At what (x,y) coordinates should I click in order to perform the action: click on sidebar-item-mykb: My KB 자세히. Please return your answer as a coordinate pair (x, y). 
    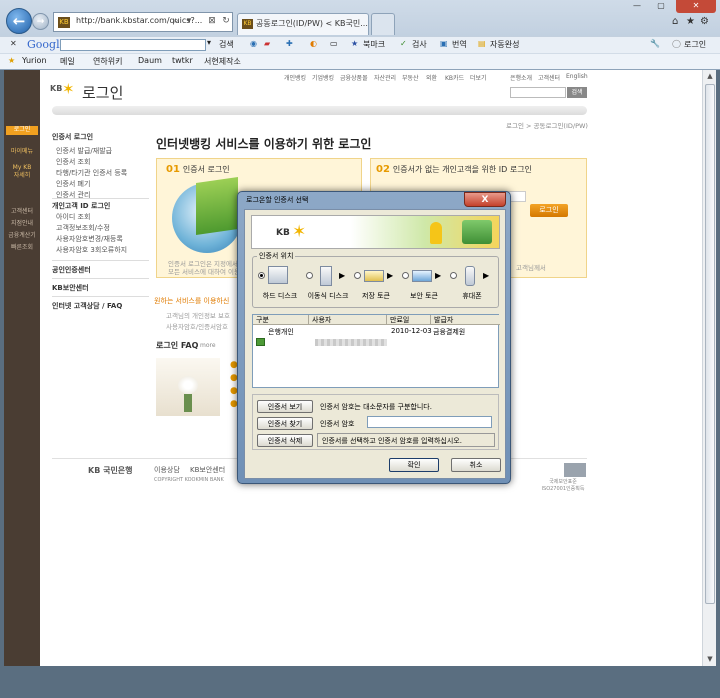
    Looking at the image, I should click on (22, 172).